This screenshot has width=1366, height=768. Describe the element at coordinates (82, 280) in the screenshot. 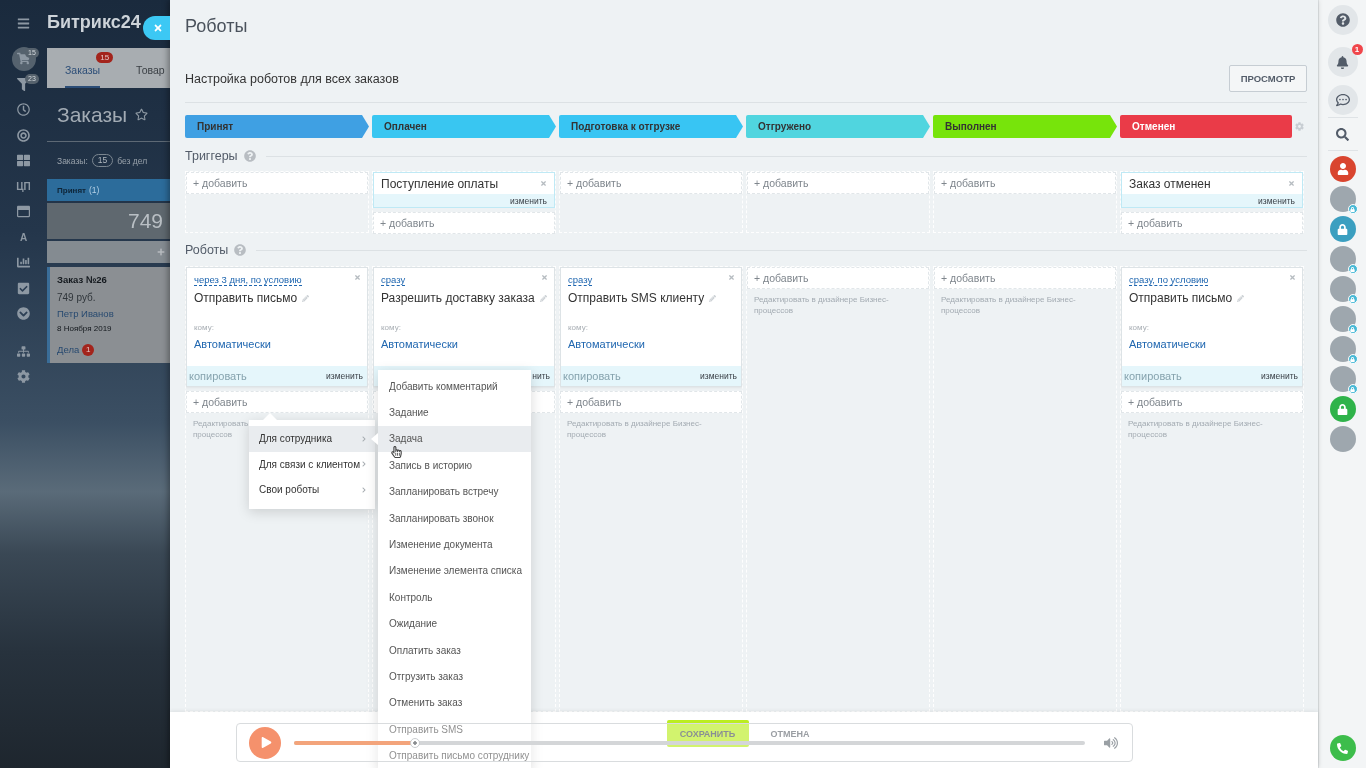

I see `deal-title: Заказ №26` at that location.